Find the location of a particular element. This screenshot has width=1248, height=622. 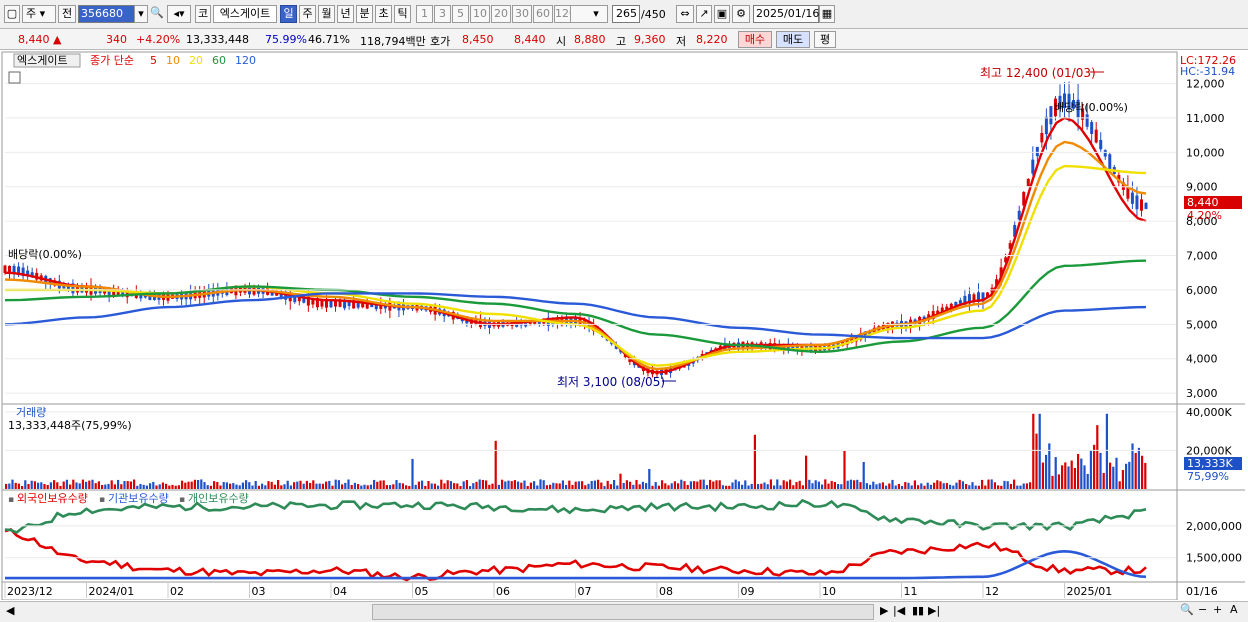

scroll-left-icon: ◀ is located at coordinates (10, 610).